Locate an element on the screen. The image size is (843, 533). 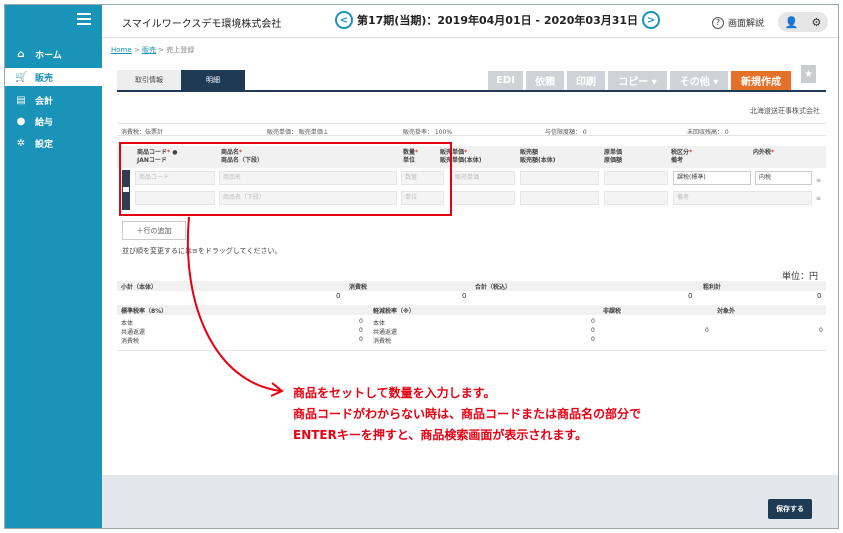
callout-line-1: 商品をセットして数量を入力します。 is located at coordinates (394, 393).